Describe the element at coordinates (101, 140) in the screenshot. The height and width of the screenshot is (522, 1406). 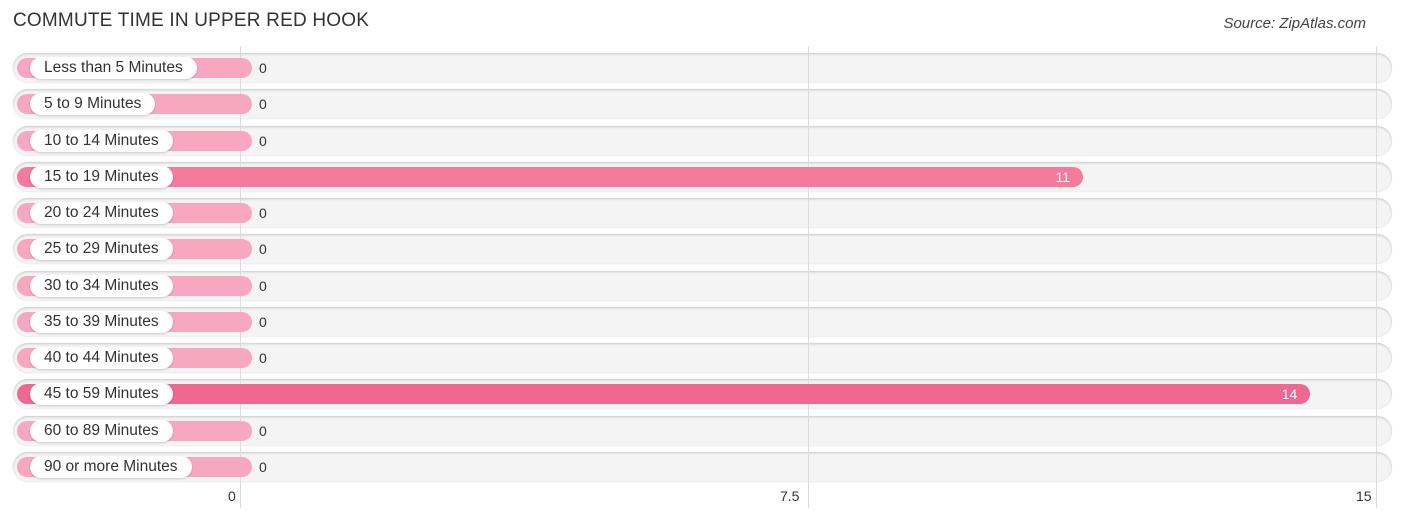
I see `category-label: 10 to 14 Minutes` at that location.